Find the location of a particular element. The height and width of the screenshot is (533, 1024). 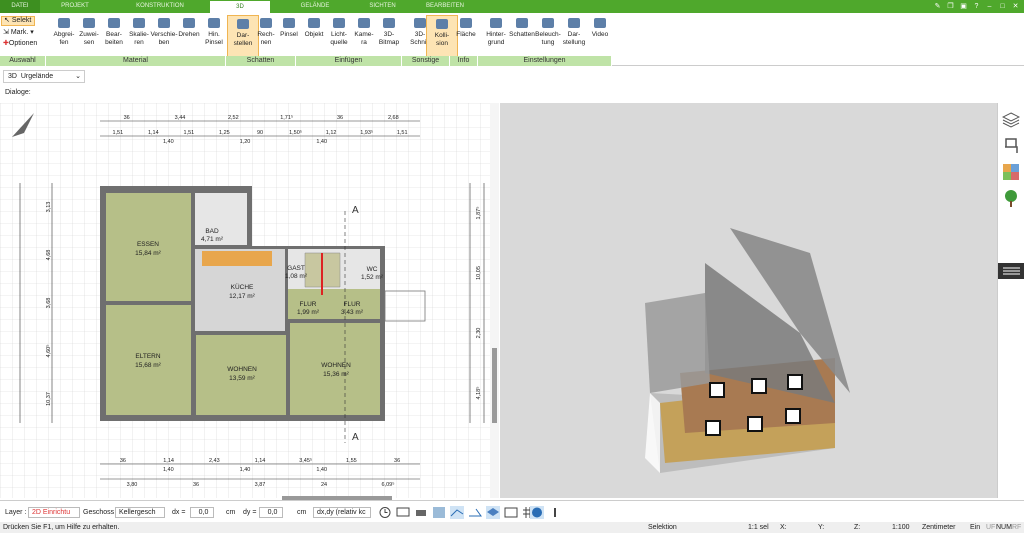

room-eltern is located at coordinates (148, 360).